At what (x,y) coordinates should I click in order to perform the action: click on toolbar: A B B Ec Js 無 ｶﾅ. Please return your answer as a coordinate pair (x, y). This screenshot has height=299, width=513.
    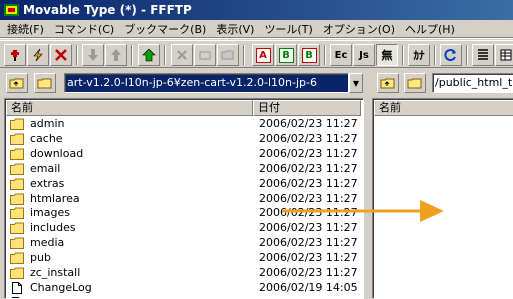
    Looking at the image, I should click on (256, 54).